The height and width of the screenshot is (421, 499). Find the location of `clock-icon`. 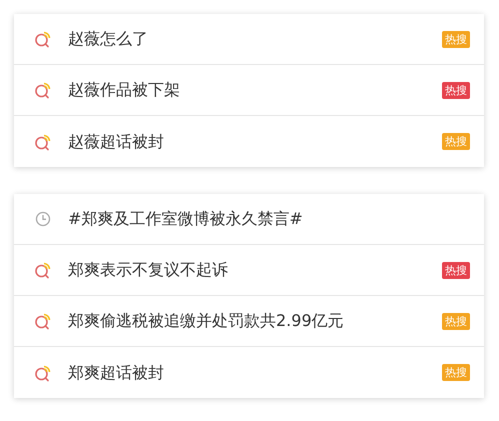

clock-icon is located at coordinates (43, 219).